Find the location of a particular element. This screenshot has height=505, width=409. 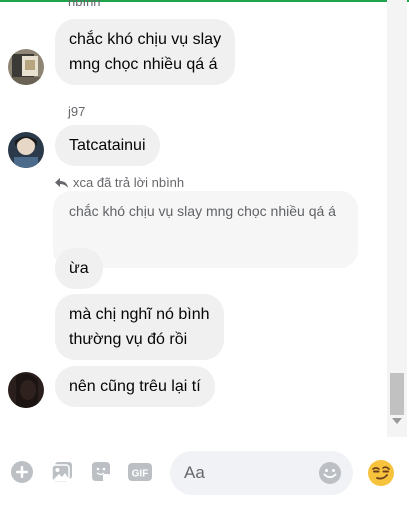

emoji-picker-button is located at coordinates (330, 473).